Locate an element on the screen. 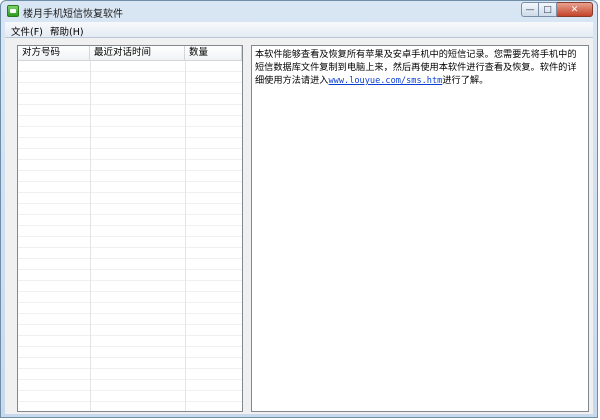 Image resolution: width=600 pixels, height=420 pixels. close-icon: ✕ is located at coordinates (574, 9).